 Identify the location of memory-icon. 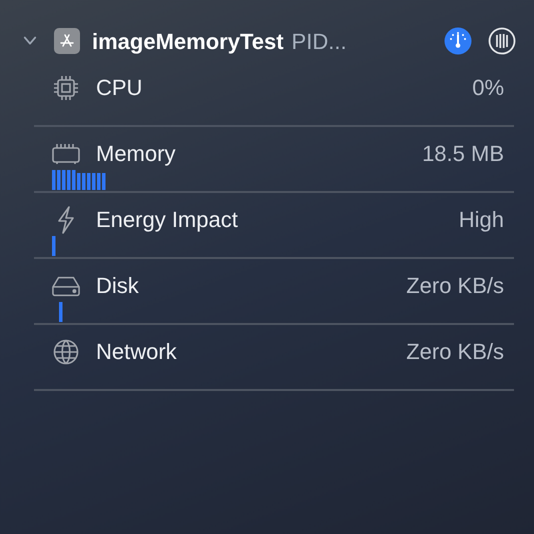
(66, 153).